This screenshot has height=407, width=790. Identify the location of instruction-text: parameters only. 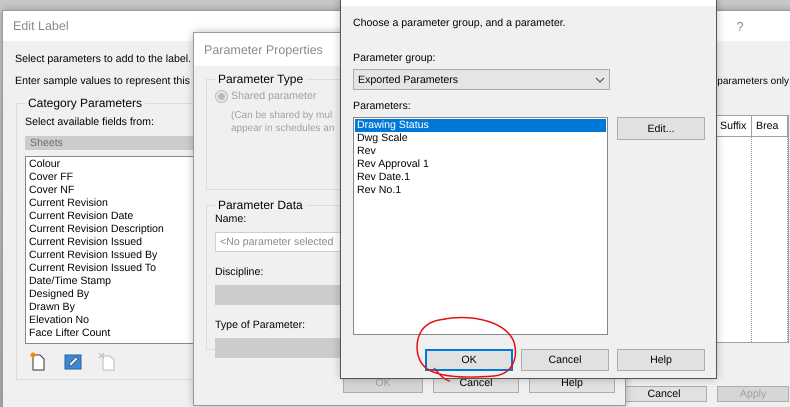
(753, 81).